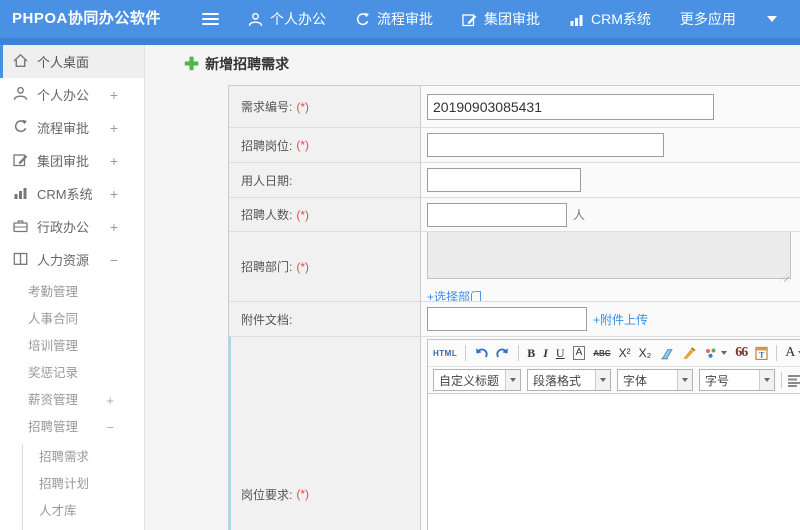 The height and width of the screenshot is (530, 800). What do you see at coordinates (72, 127) in the screenshot?
I see `sidebar-item-workflow-approval: 流程审批 +` at bounding box center [72, 127].